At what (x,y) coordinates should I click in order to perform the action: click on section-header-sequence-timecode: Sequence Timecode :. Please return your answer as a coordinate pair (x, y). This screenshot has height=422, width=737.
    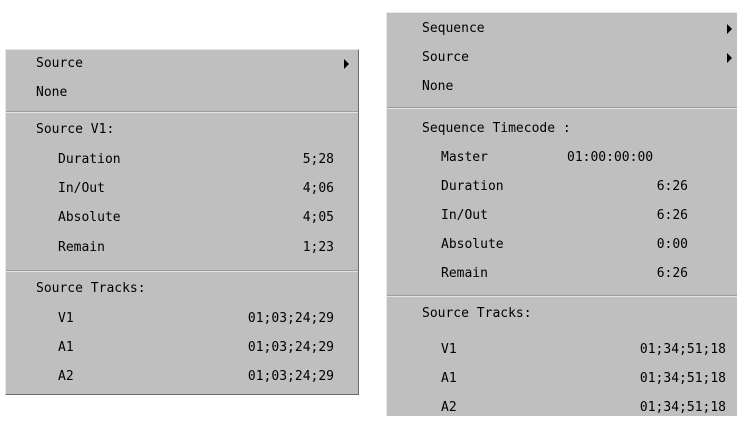
    Looking at the image, I should click on (562, 129).